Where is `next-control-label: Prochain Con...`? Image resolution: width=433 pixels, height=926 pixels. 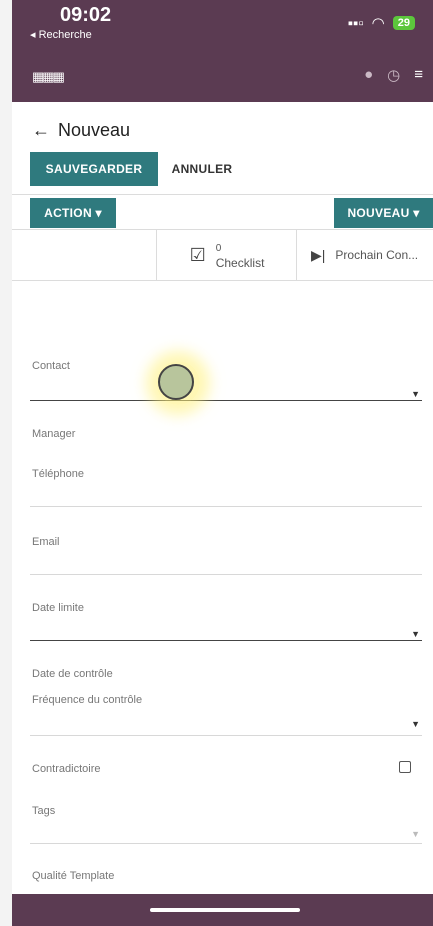 next-control-label: Prochain Con... is located at coordinates (377, 255).